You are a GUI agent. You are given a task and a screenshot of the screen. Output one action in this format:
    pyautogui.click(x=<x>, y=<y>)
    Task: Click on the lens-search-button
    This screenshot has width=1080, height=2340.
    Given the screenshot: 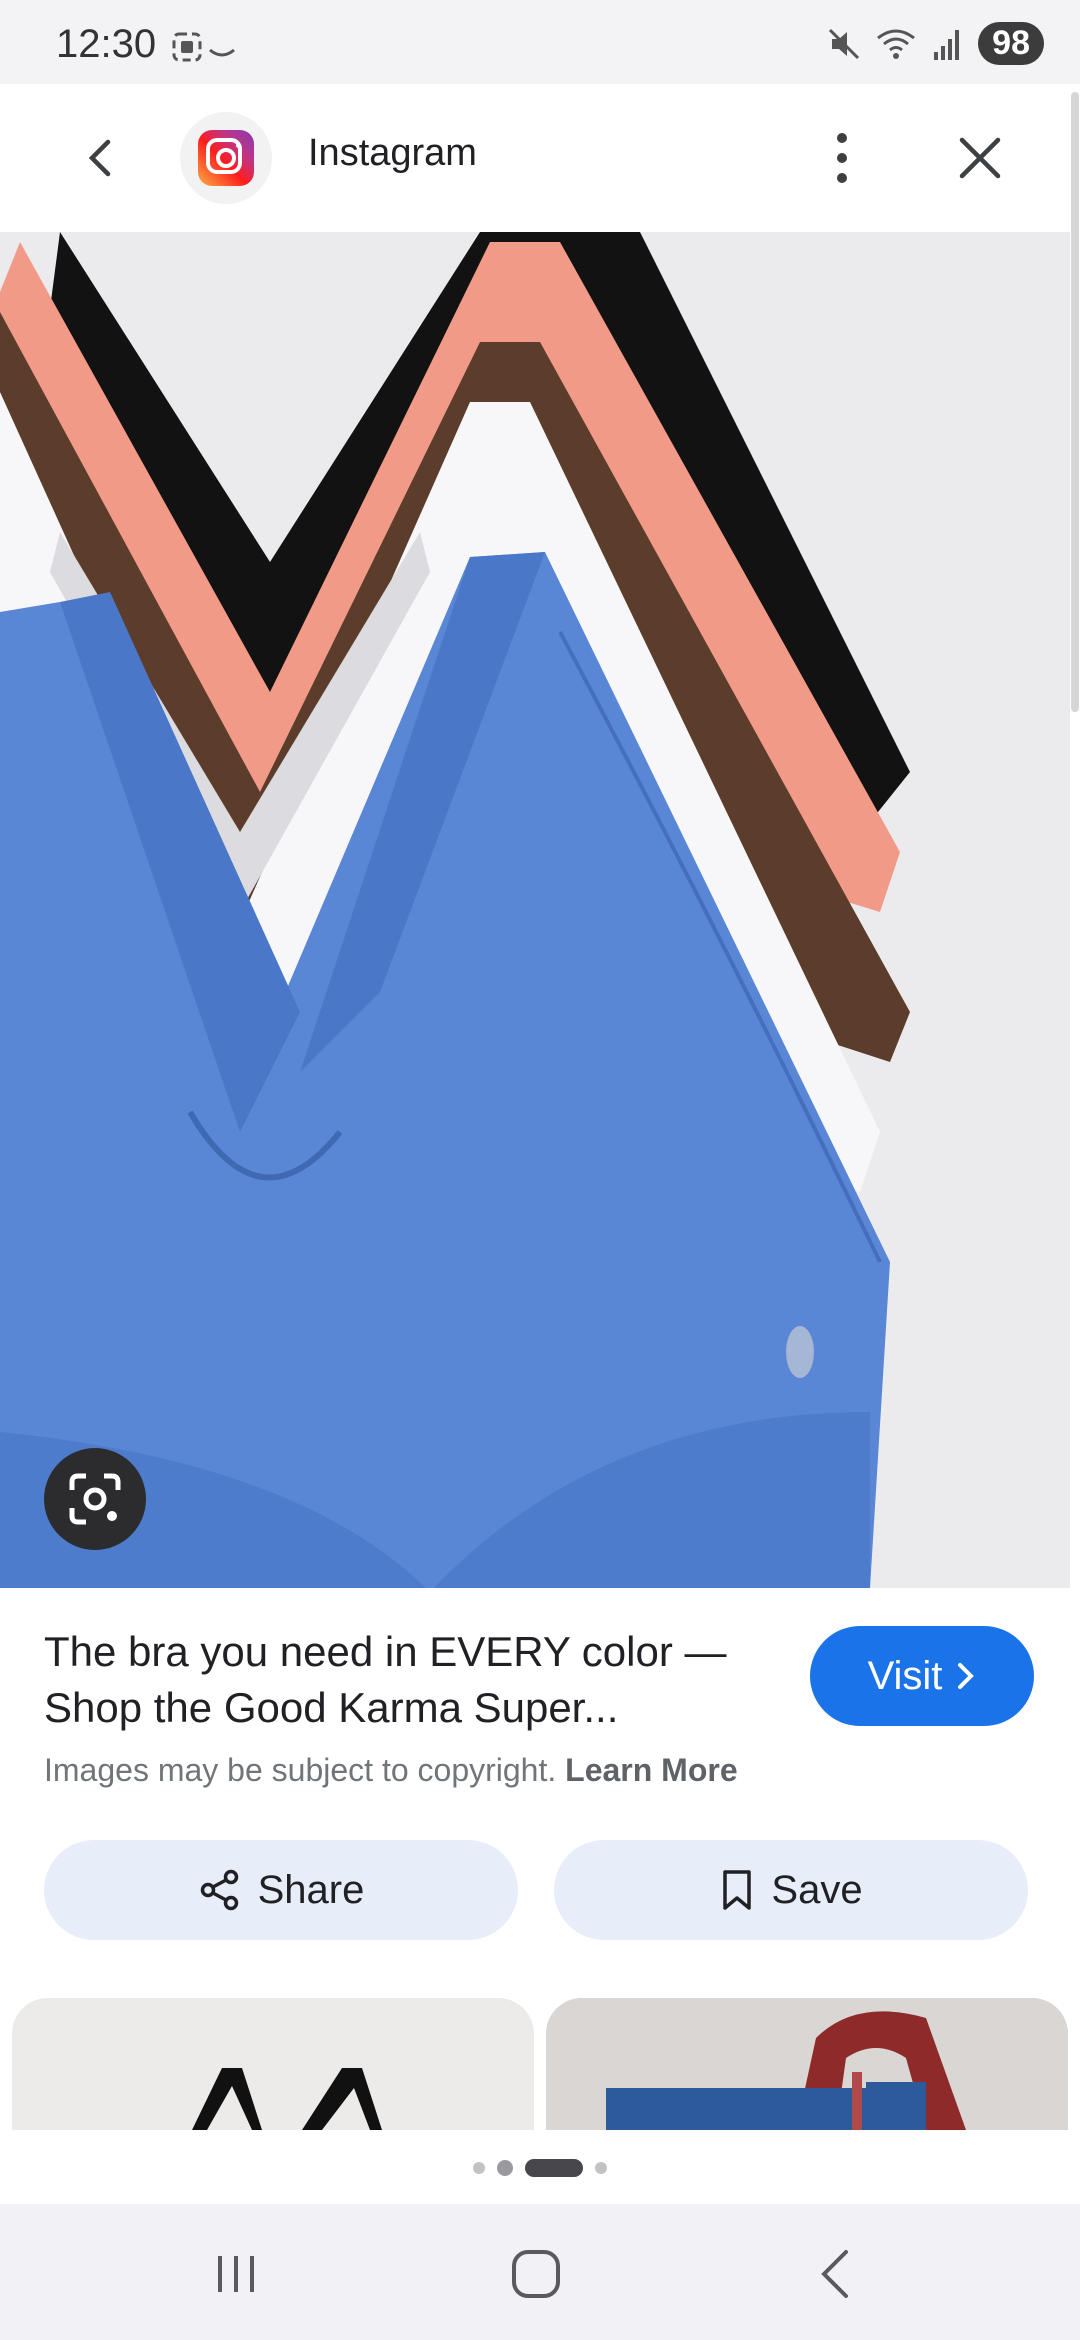 What is the action you would take?
    pyautogui.click(x=95, y=1499)
    